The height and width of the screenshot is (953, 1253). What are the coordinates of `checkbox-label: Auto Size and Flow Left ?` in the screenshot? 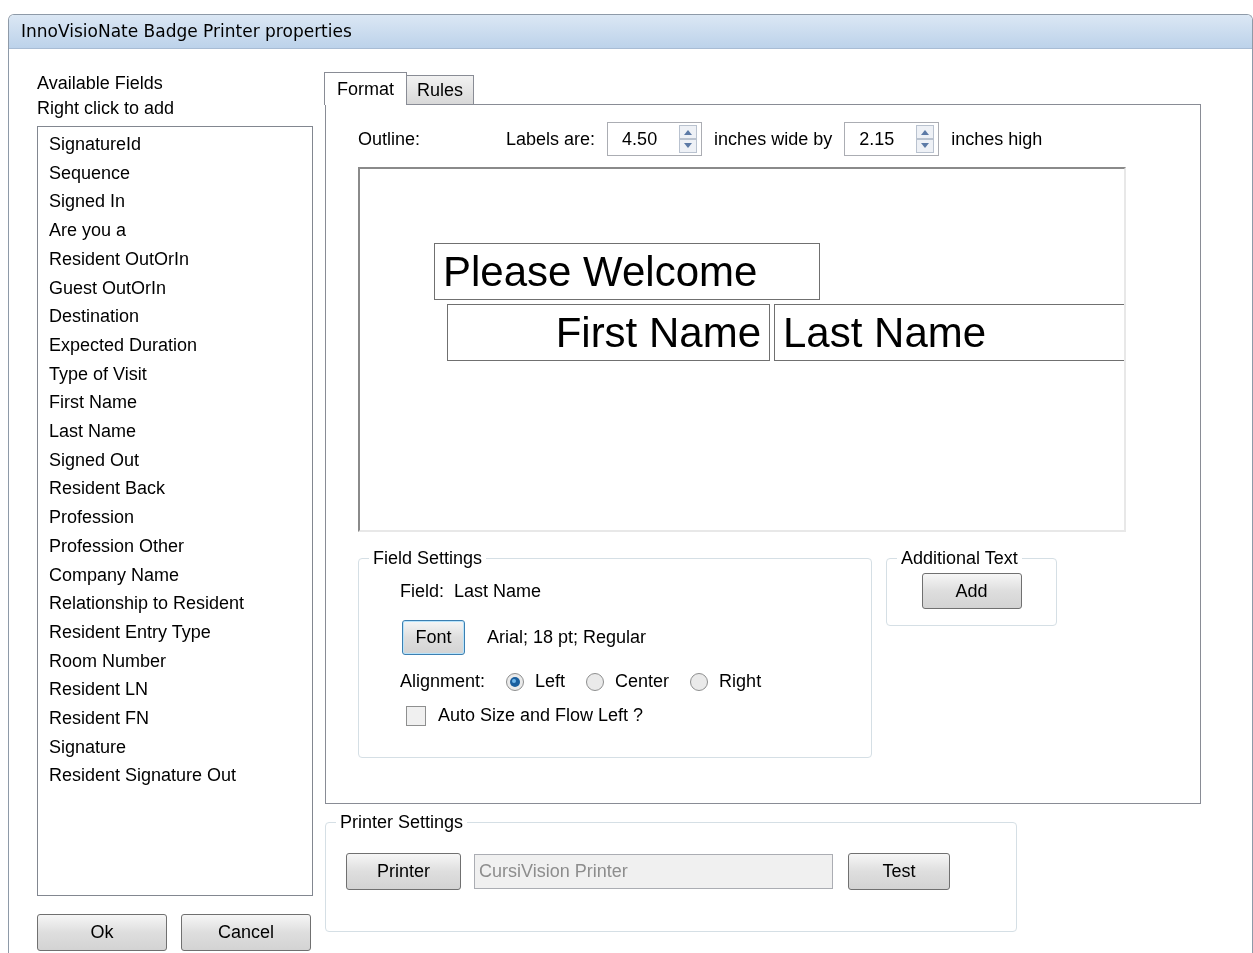 It's located at (541, 715).